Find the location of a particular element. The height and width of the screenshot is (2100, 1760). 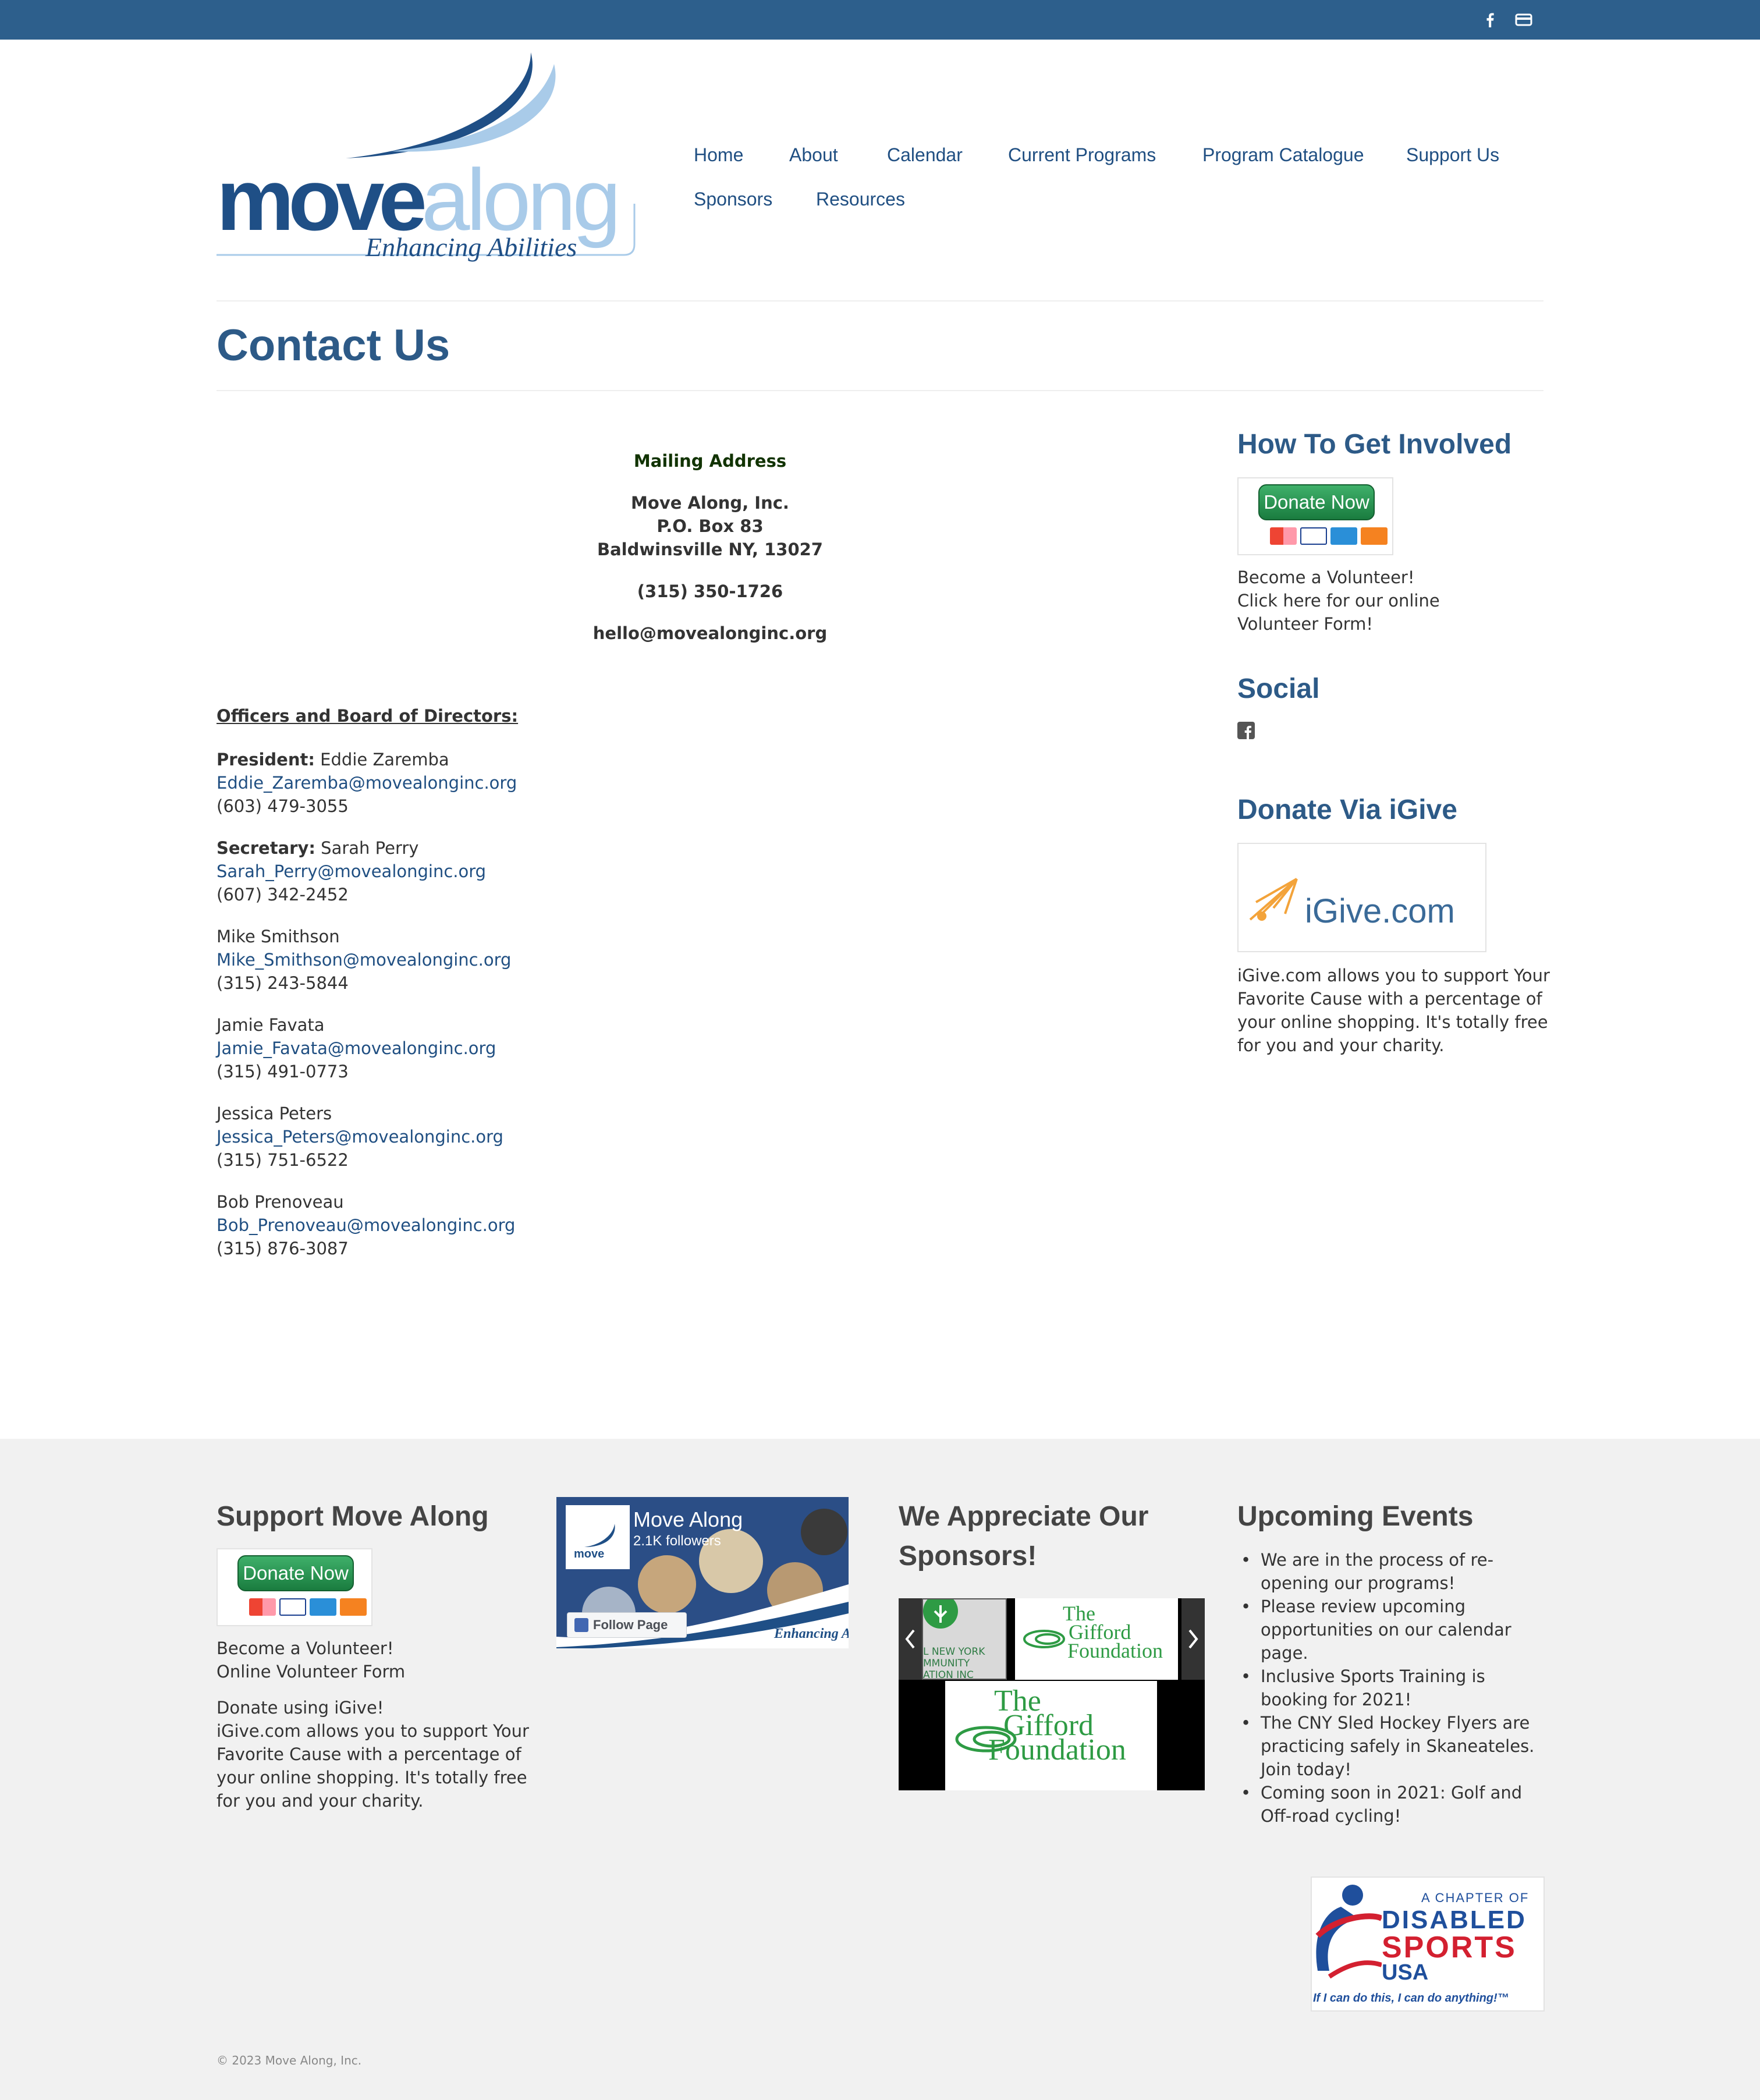

visa-icon is located at coordinates (292, 1607).